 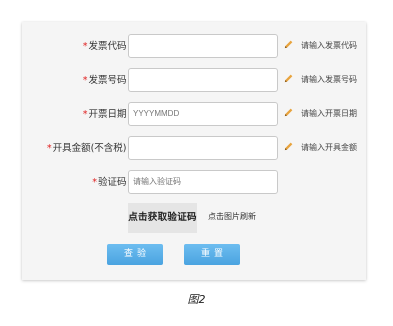 I want to click on invoice-amount-row: *开具金额(不含税)： 请输入开具金额, so click(x=194, y=148).